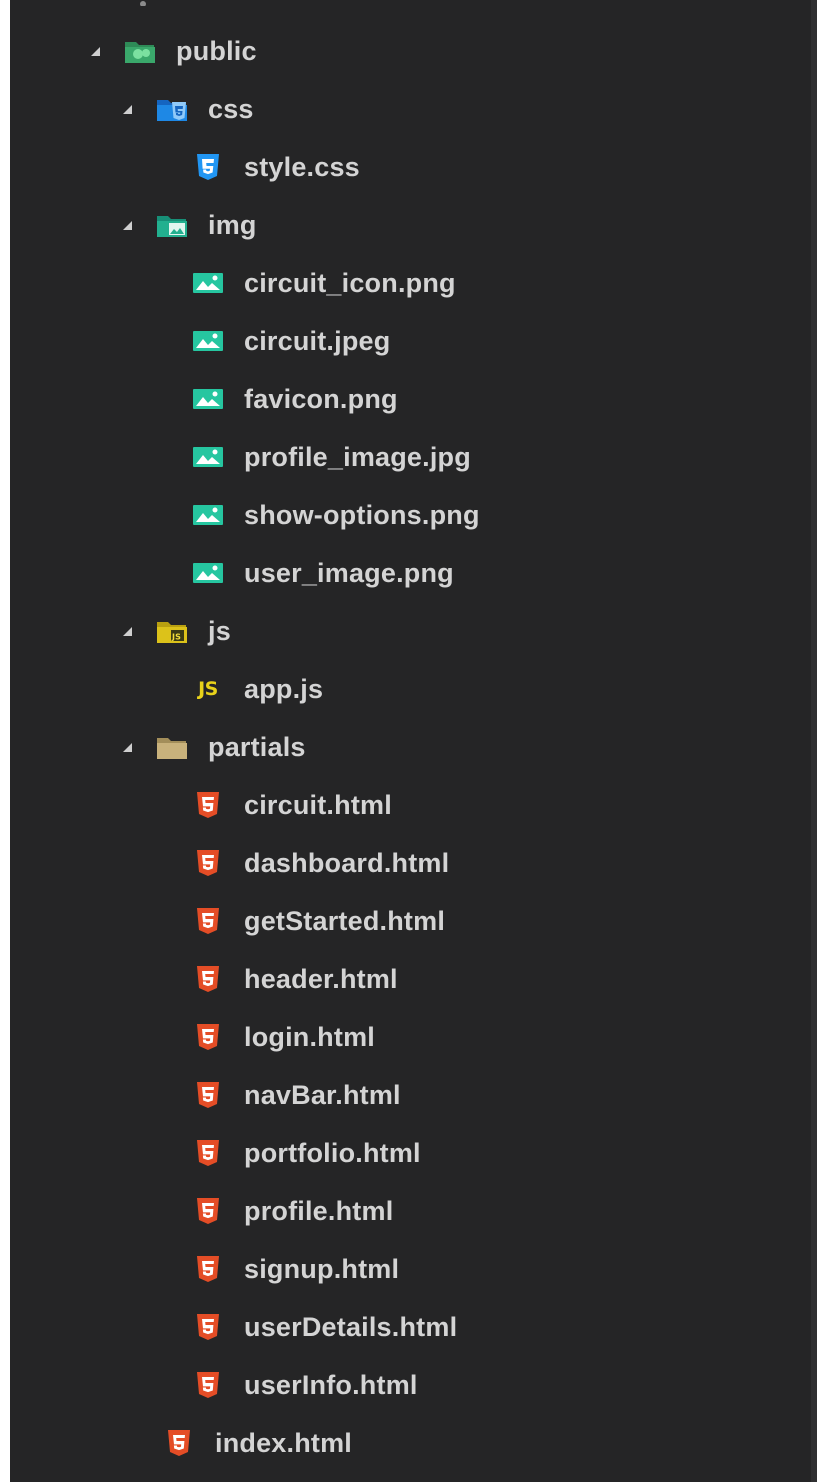 The height and width of the screenshot is (1482, 817). Describe the element at coordinates (140, 51) in the screenshot. I see `folder-public-icon` at that location.